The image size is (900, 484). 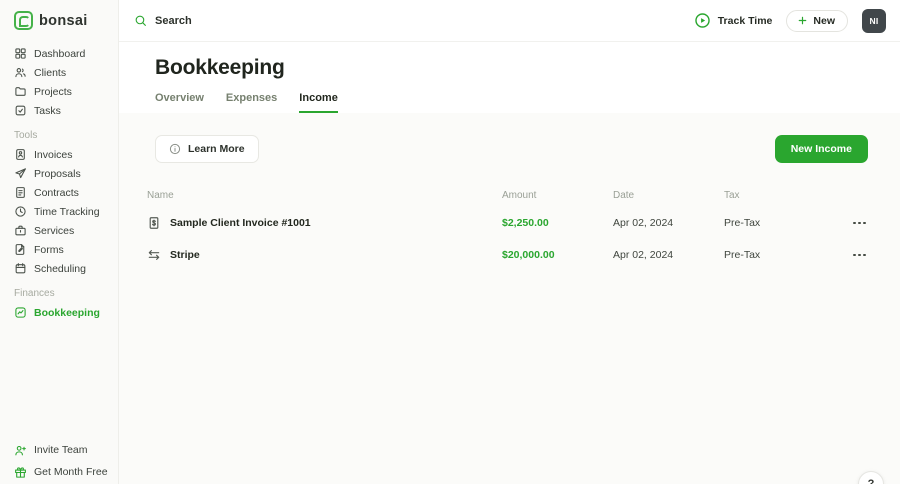 I want to click on check-square-icon, so click(x=20, y=110).